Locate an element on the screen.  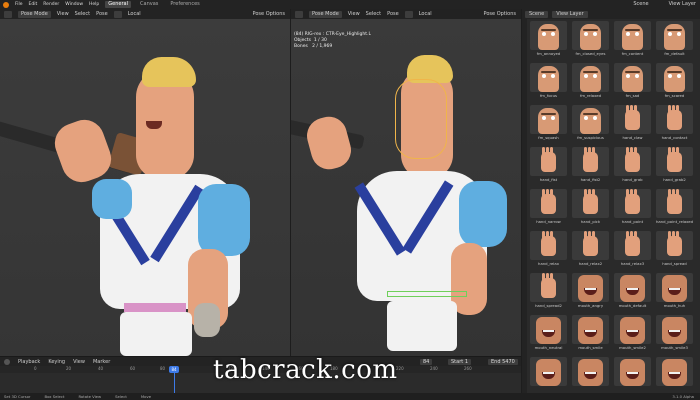
end-frame-field: End 5470 is located at coordinates (503, 361).